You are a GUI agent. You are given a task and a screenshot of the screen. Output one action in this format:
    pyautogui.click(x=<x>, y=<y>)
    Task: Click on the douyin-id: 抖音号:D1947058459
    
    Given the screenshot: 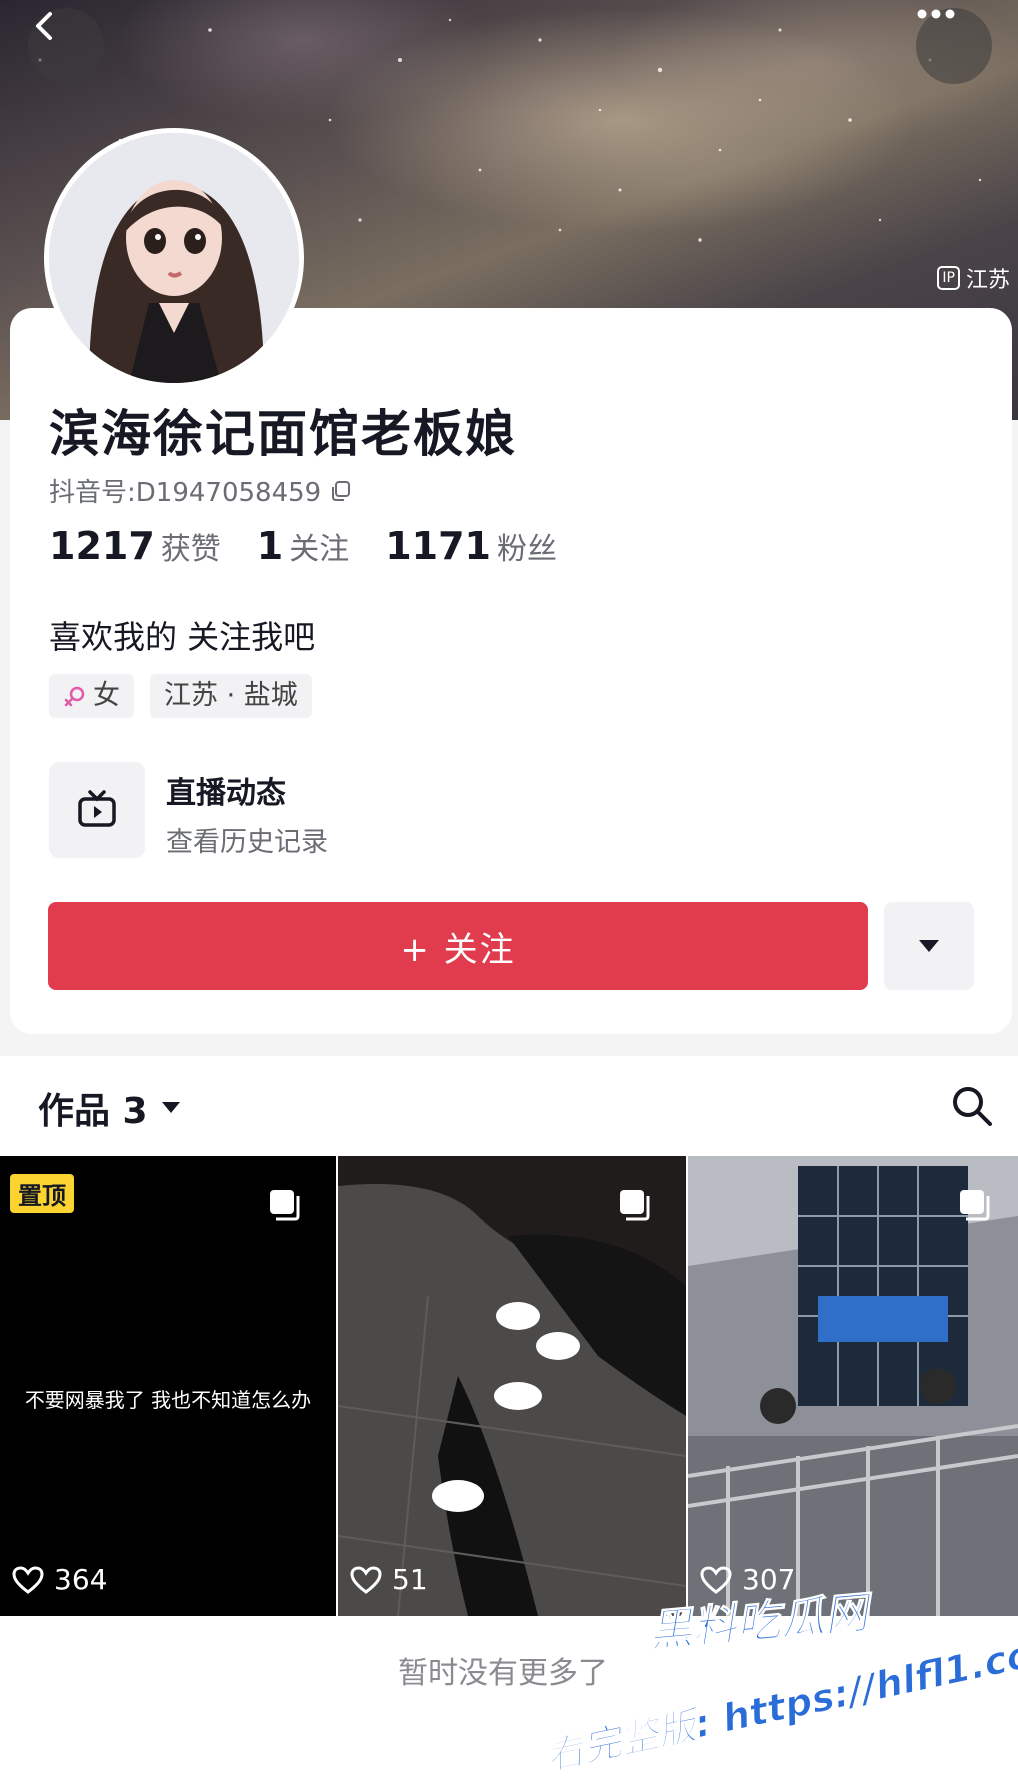 What is the action you would take?
    pyautogui.click(x=201, y=490)
    